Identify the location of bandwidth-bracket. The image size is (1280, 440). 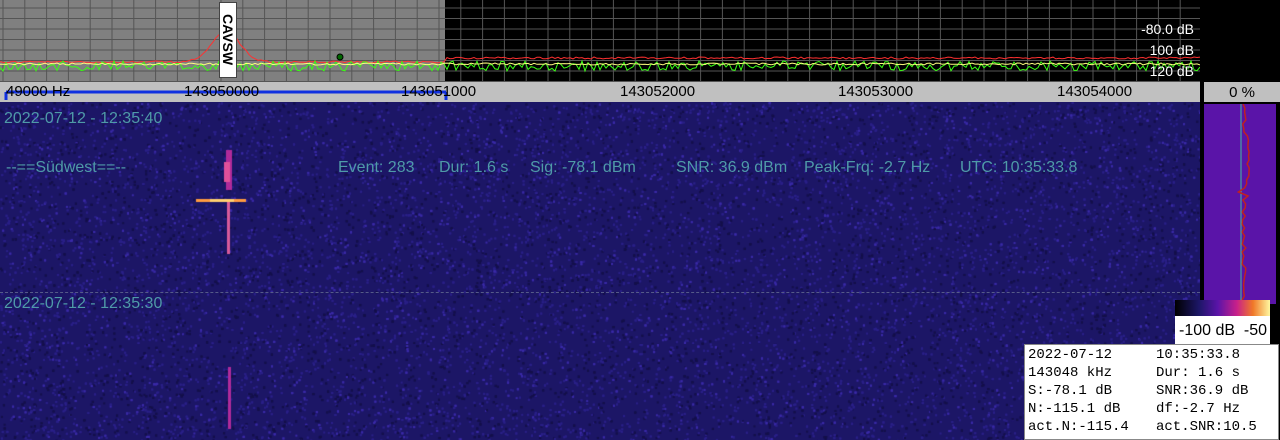
(600, 92).